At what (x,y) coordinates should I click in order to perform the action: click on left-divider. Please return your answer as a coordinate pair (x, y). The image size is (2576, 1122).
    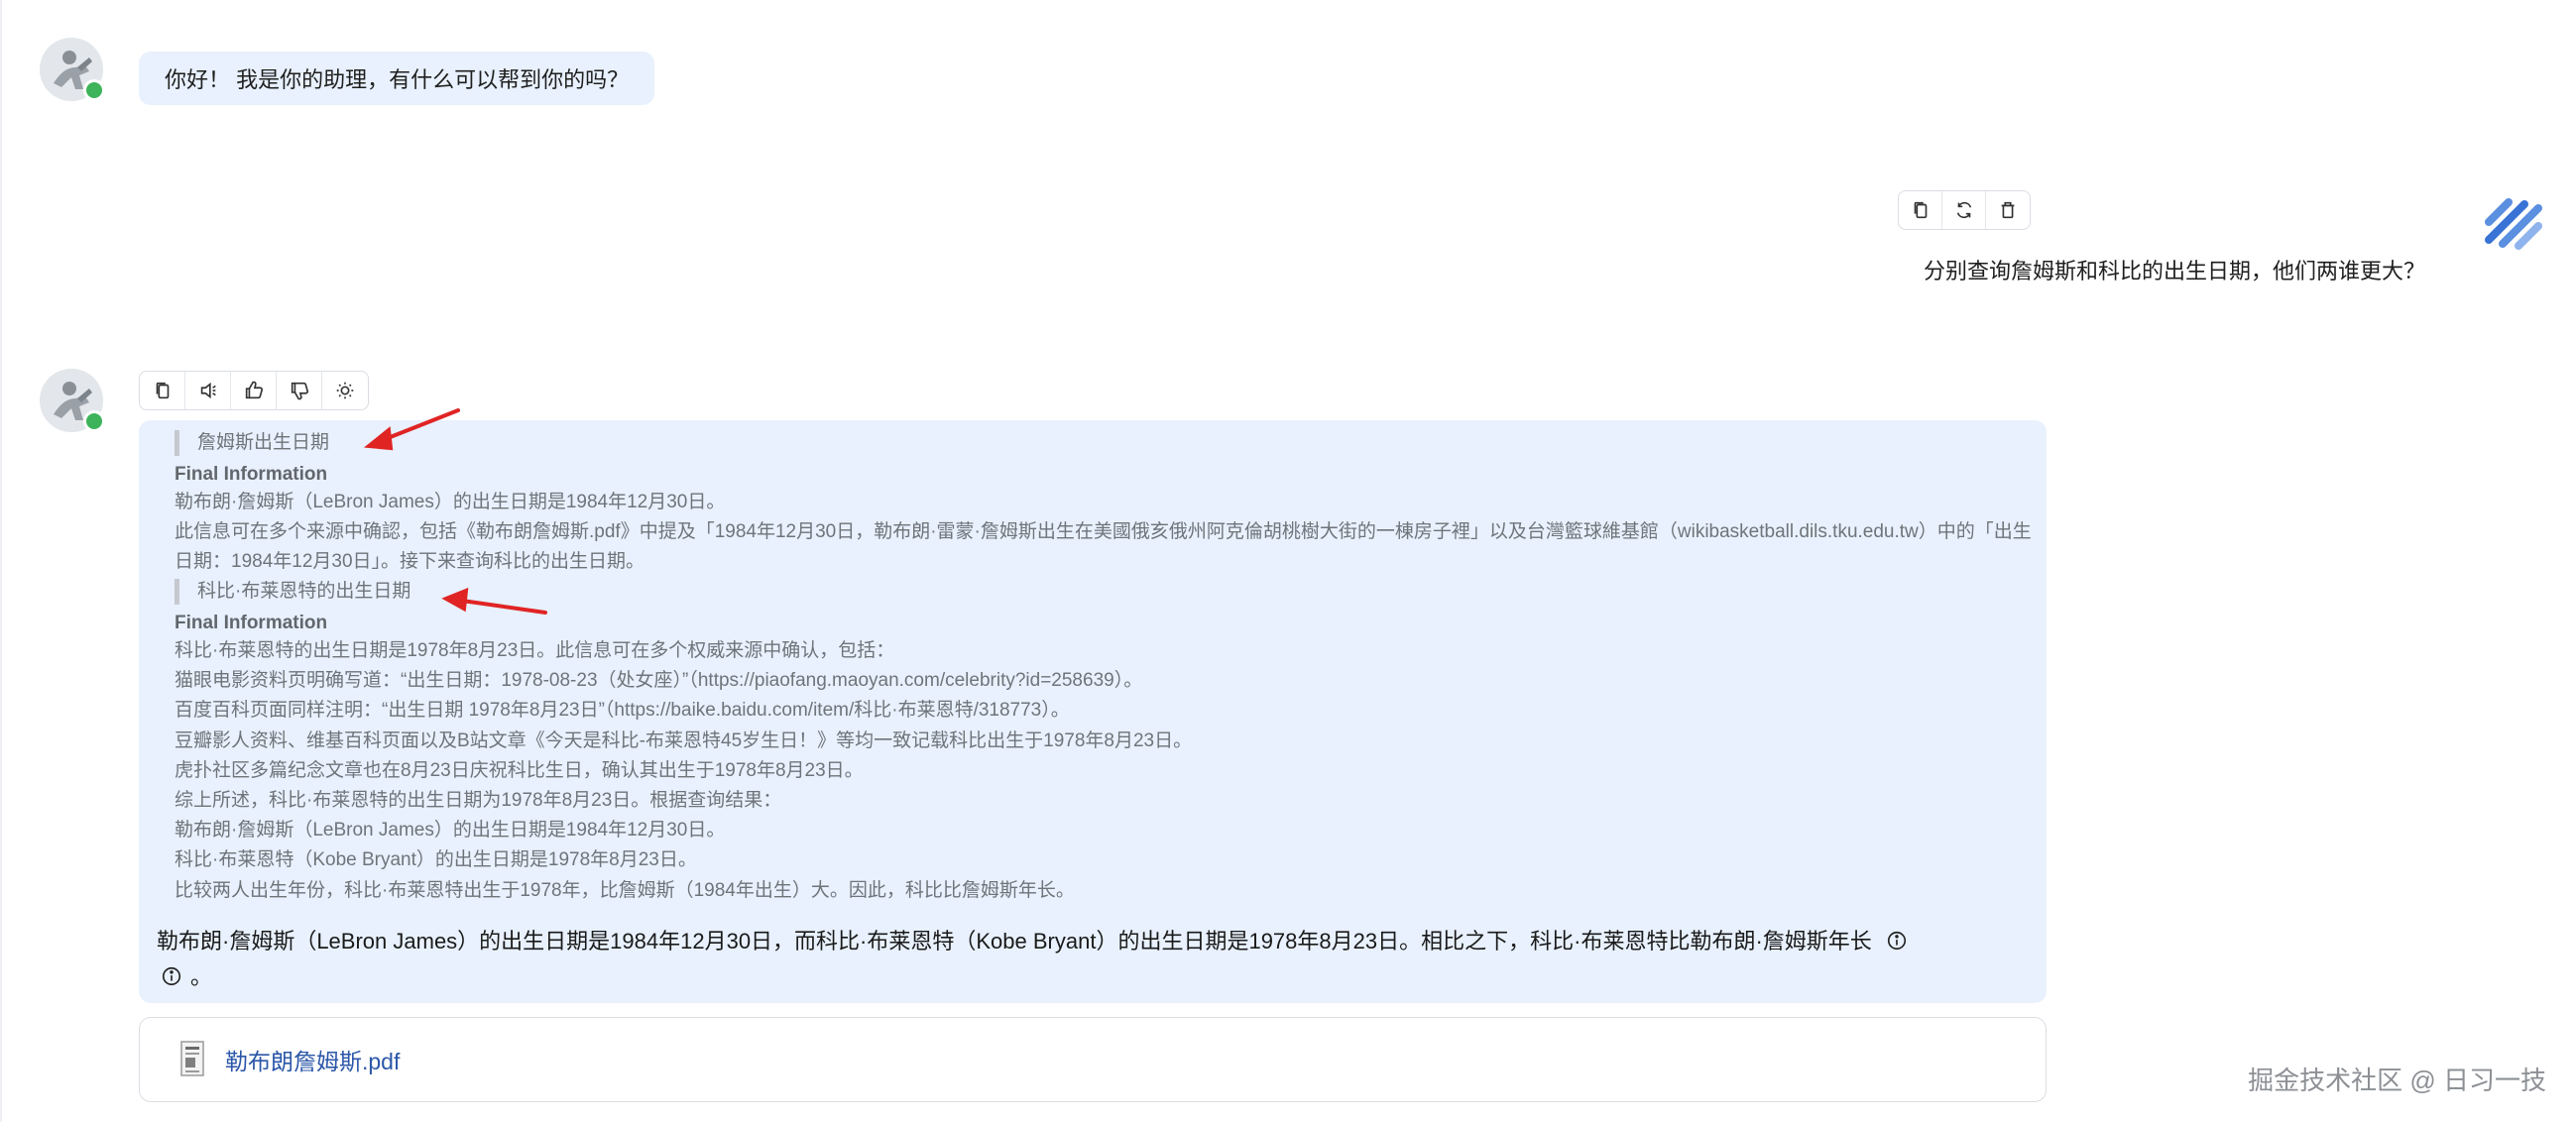
    Looking at the image, I should click on (1, 561).